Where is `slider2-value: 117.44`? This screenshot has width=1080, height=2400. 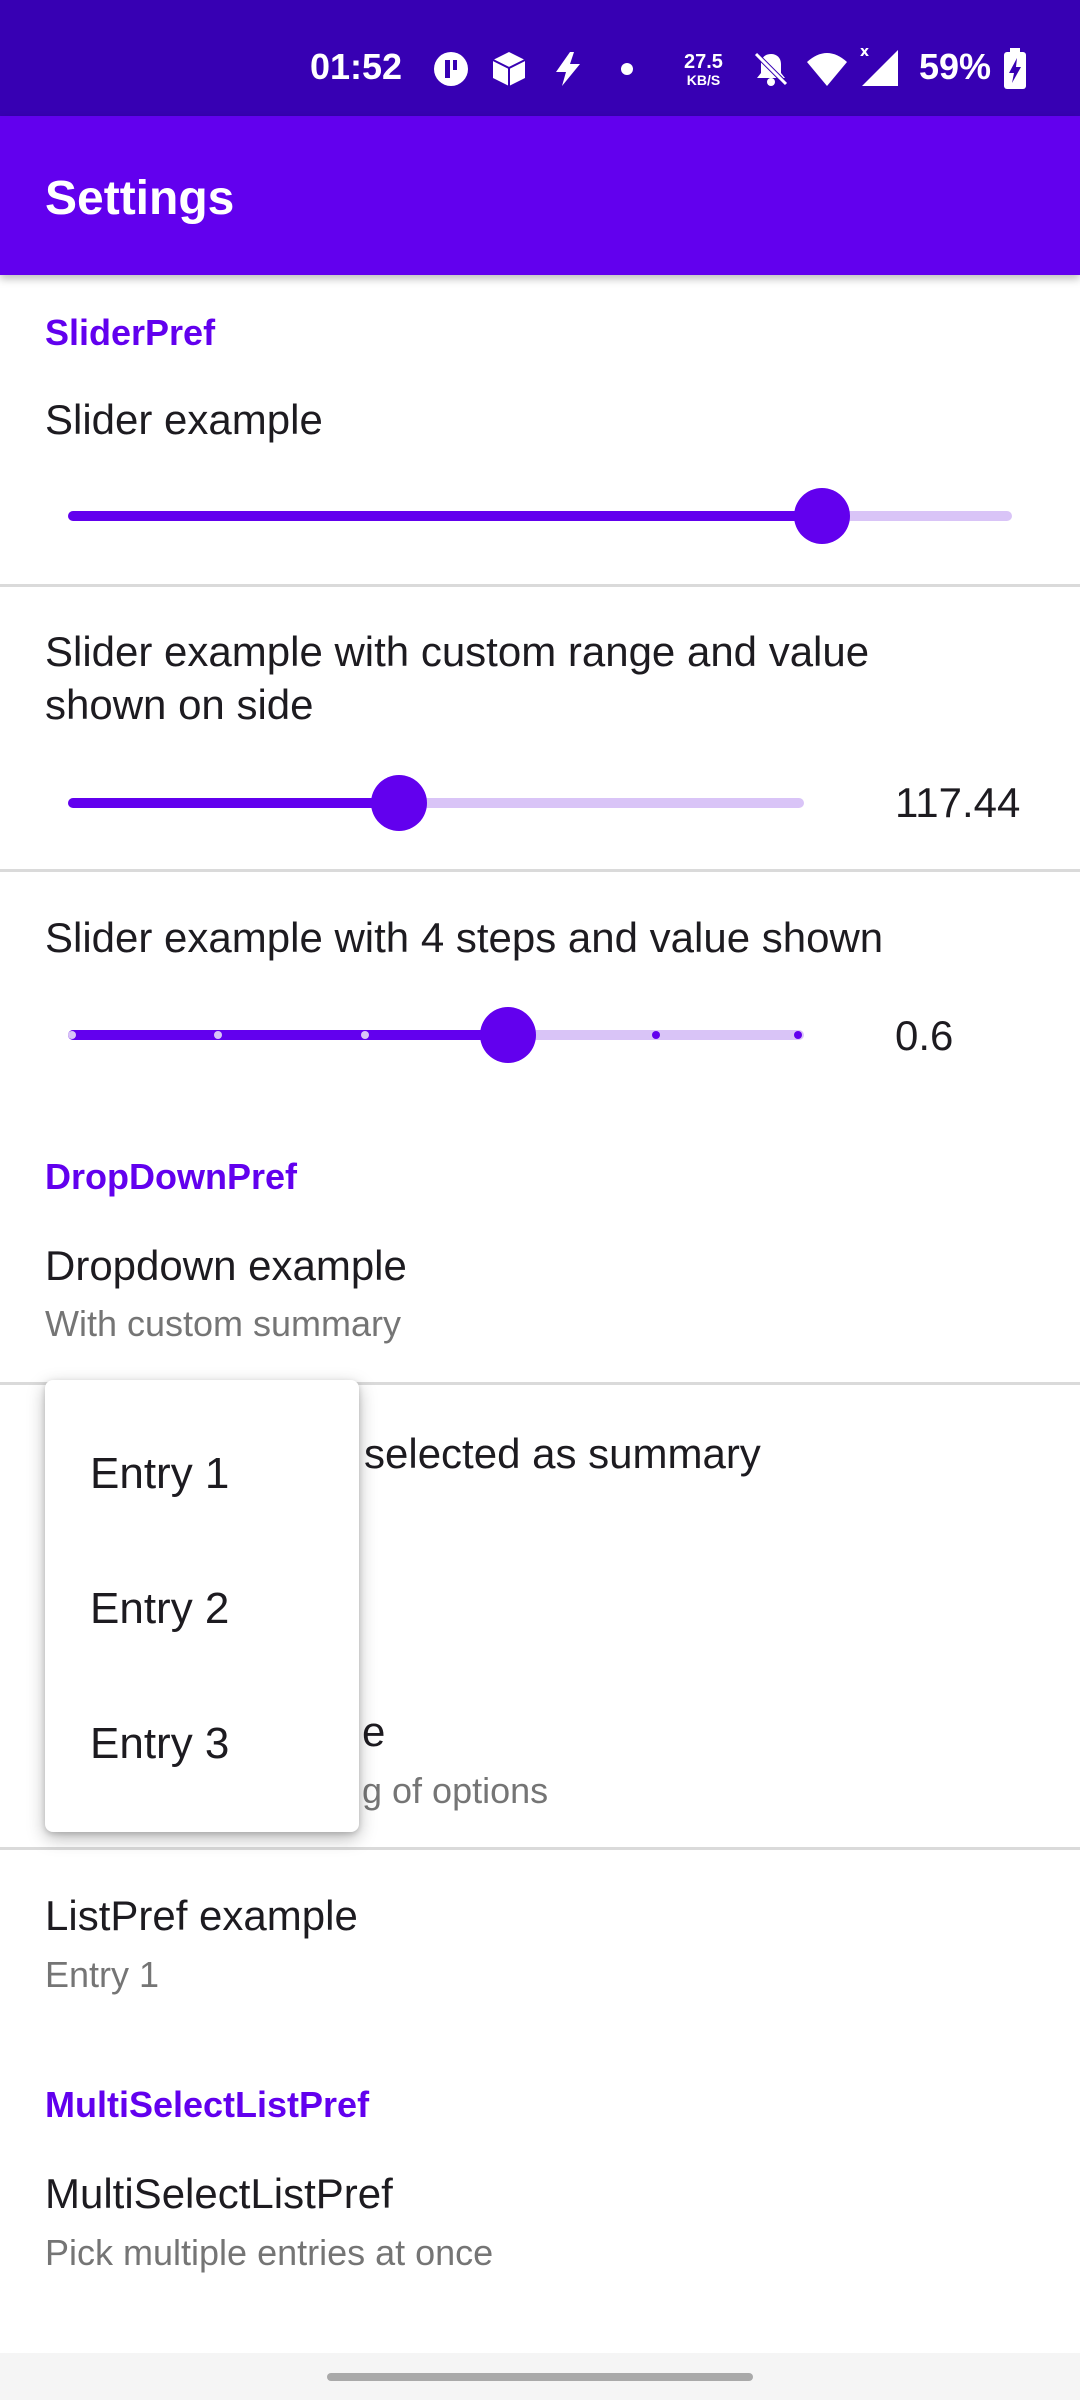 slider2-value: 117.44 is located at coordinates (958, 802).